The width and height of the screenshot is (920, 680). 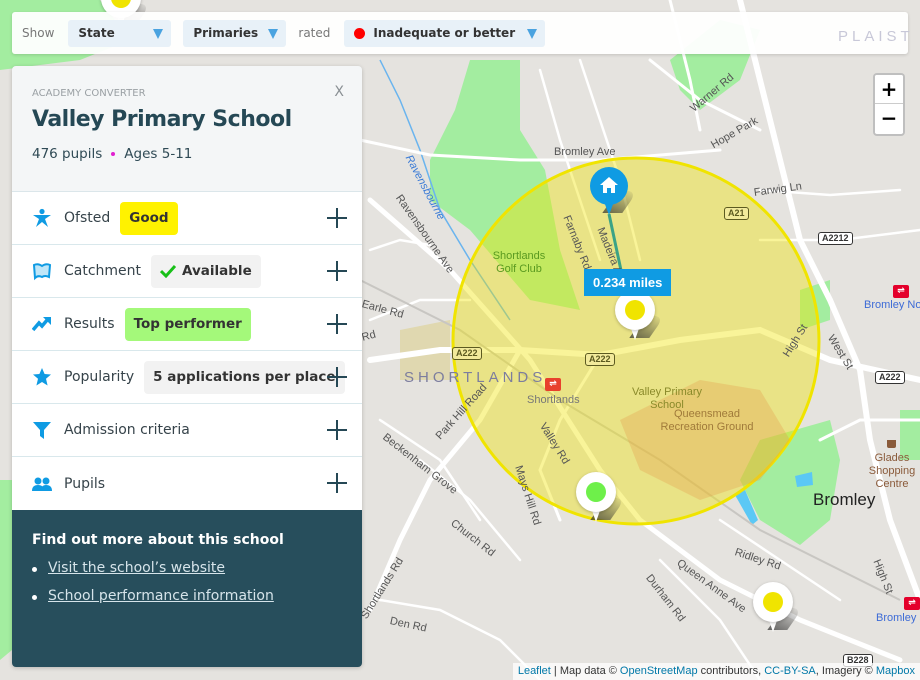 What do you see at coordinates (889, 118) in the screenshot?
I see `zoom-out-button: −` at bounding box center [889, 118].